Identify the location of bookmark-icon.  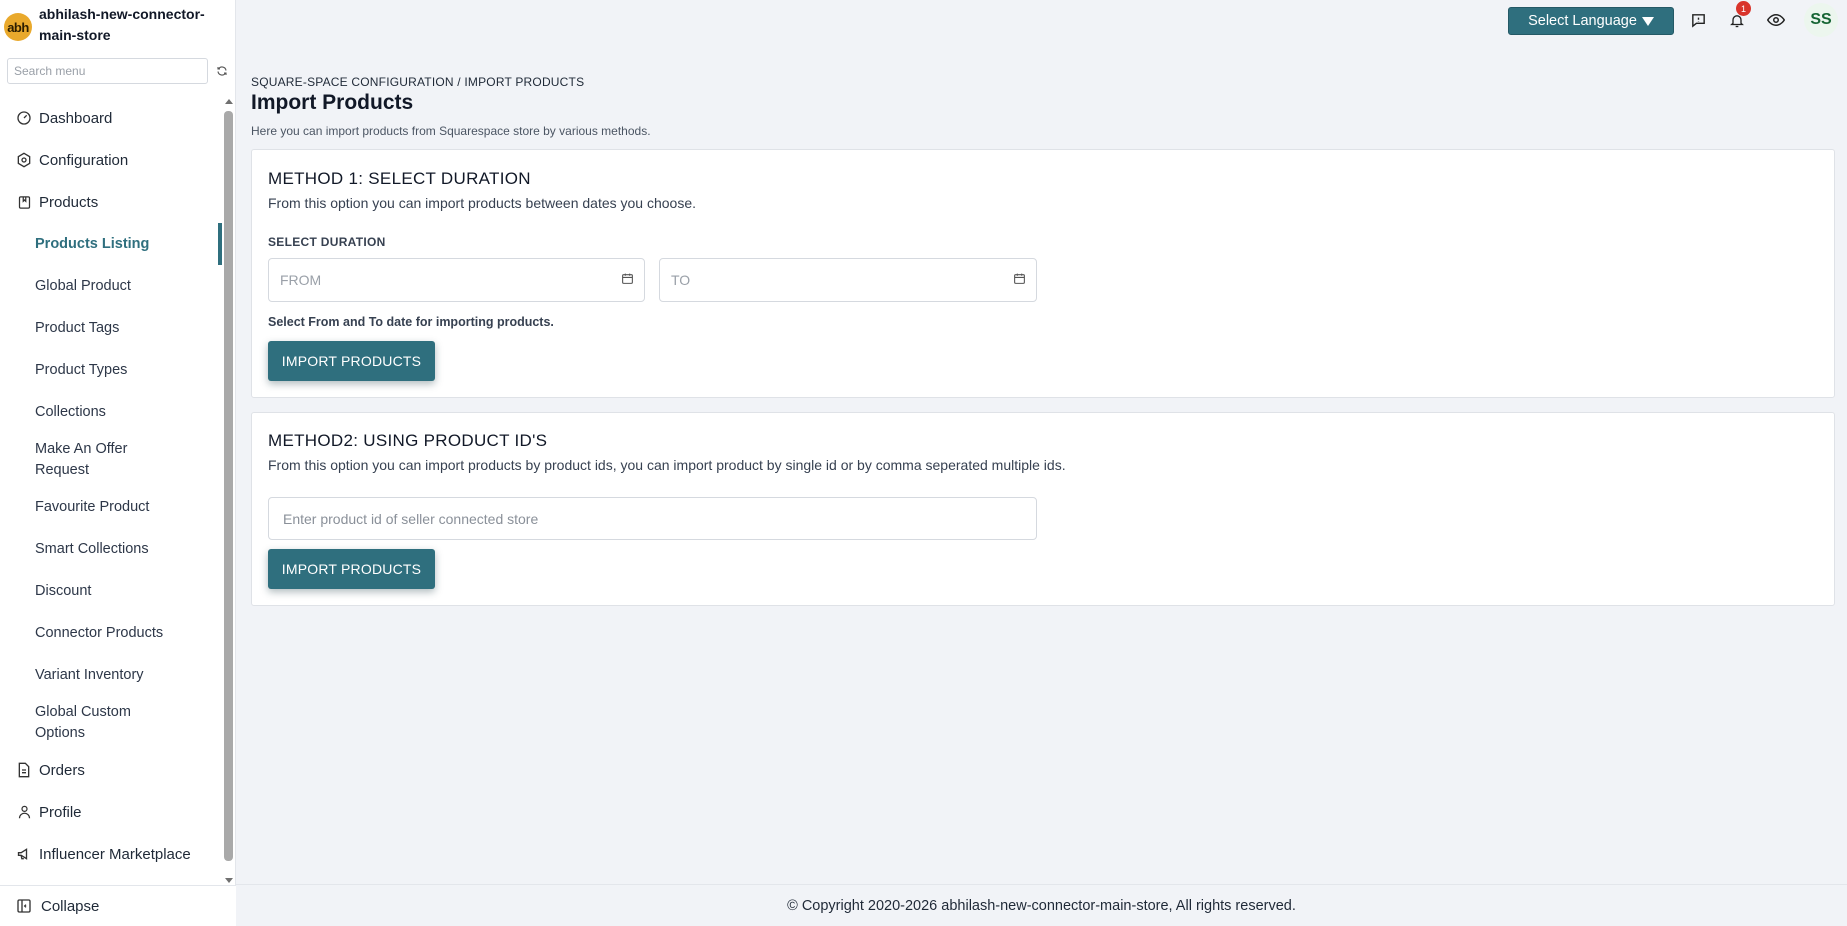
(24, 202).